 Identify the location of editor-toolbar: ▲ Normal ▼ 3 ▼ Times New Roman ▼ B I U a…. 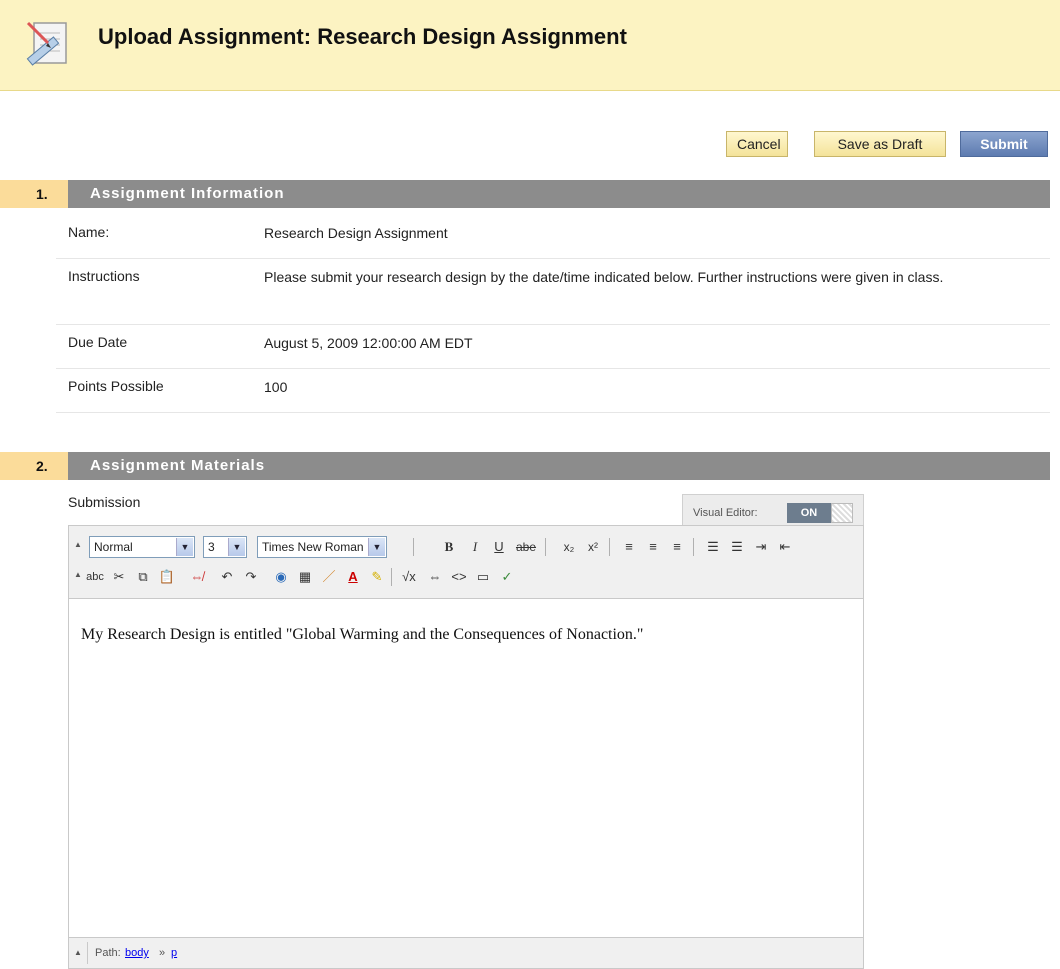
(466, 562).